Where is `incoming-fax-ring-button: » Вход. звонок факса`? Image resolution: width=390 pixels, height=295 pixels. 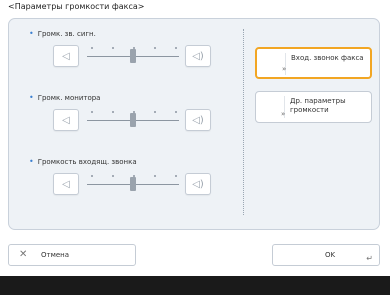
incoming-fax-ring-button: » Вход. звонок факса is located at coordinates (313, 63).